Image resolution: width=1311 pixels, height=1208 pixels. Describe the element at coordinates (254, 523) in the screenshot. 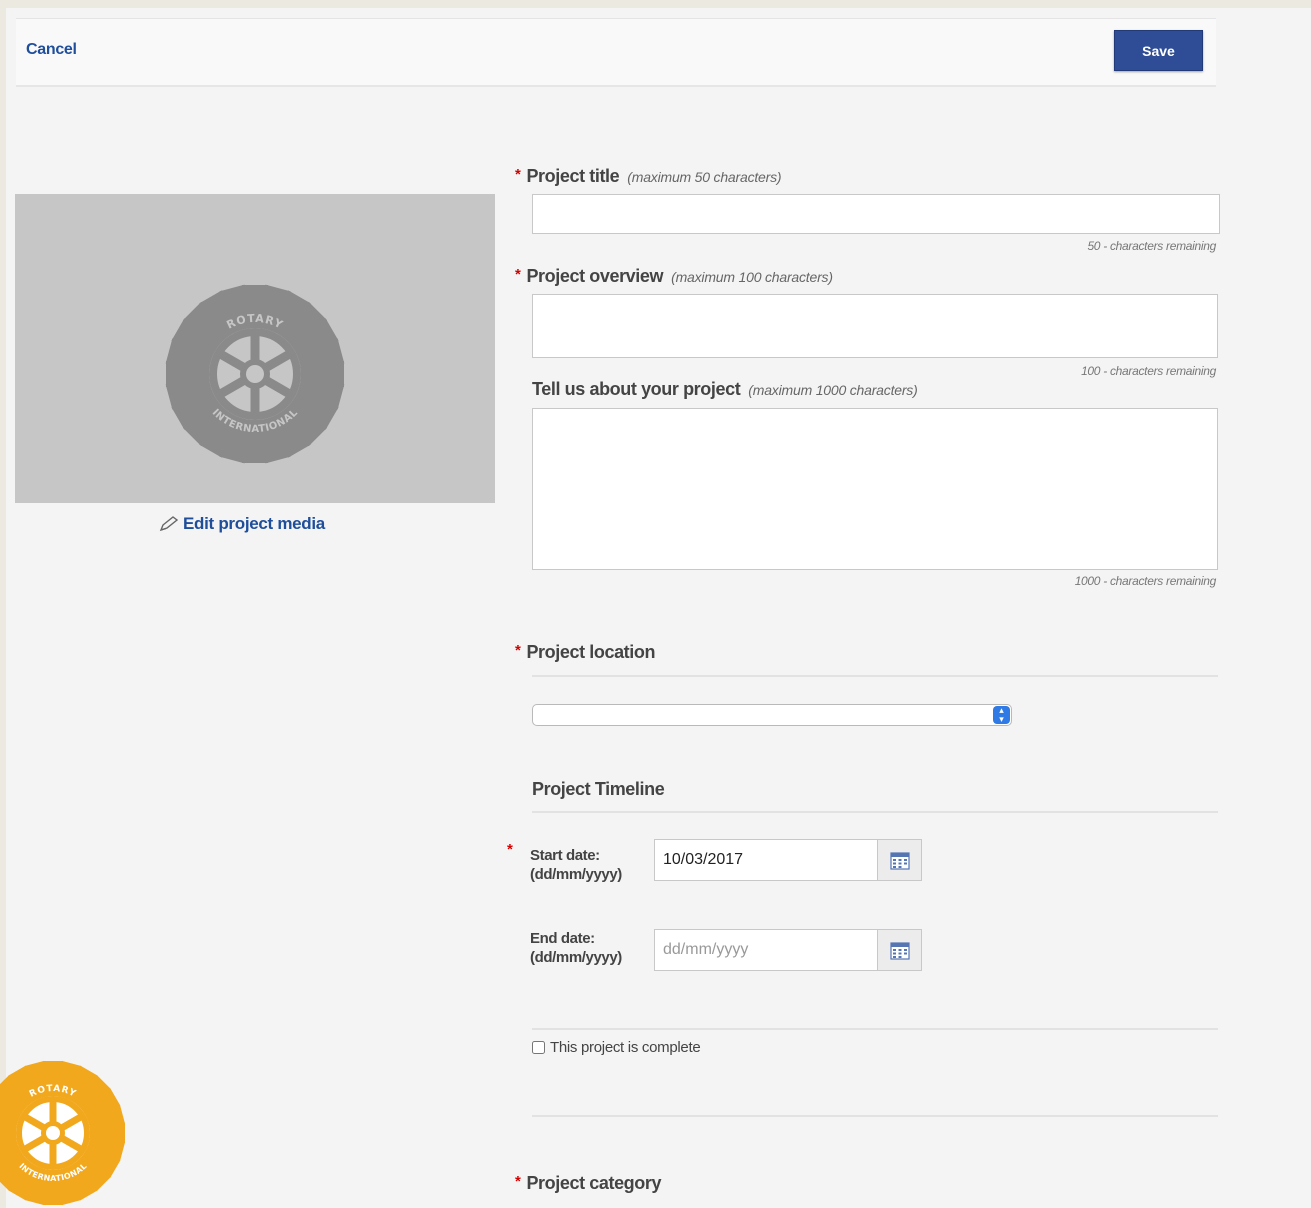

I see `edit-project-media-label: Edit project media` at that location.